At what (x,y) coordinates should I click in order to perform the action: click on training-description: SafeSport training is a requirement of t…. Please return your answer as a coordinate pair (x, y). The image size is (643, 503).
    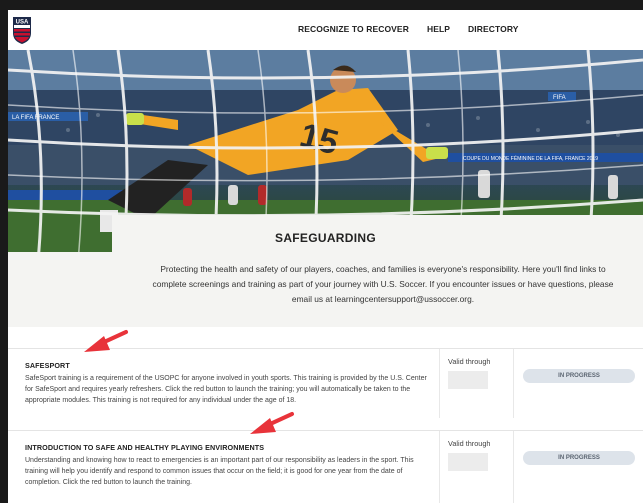
    Looking at the image, I should click on (226, 389).